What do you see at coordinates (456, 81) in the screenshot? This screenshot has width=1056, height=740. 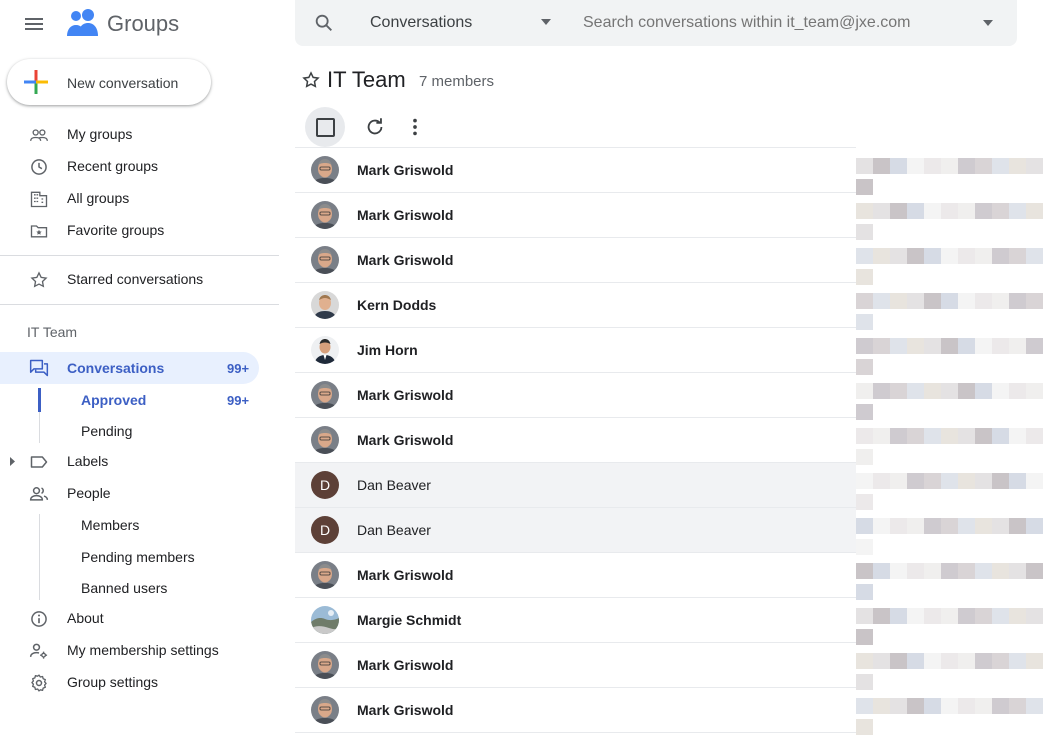 I see `member-count: 7 members` at bounding box center [456, 81].